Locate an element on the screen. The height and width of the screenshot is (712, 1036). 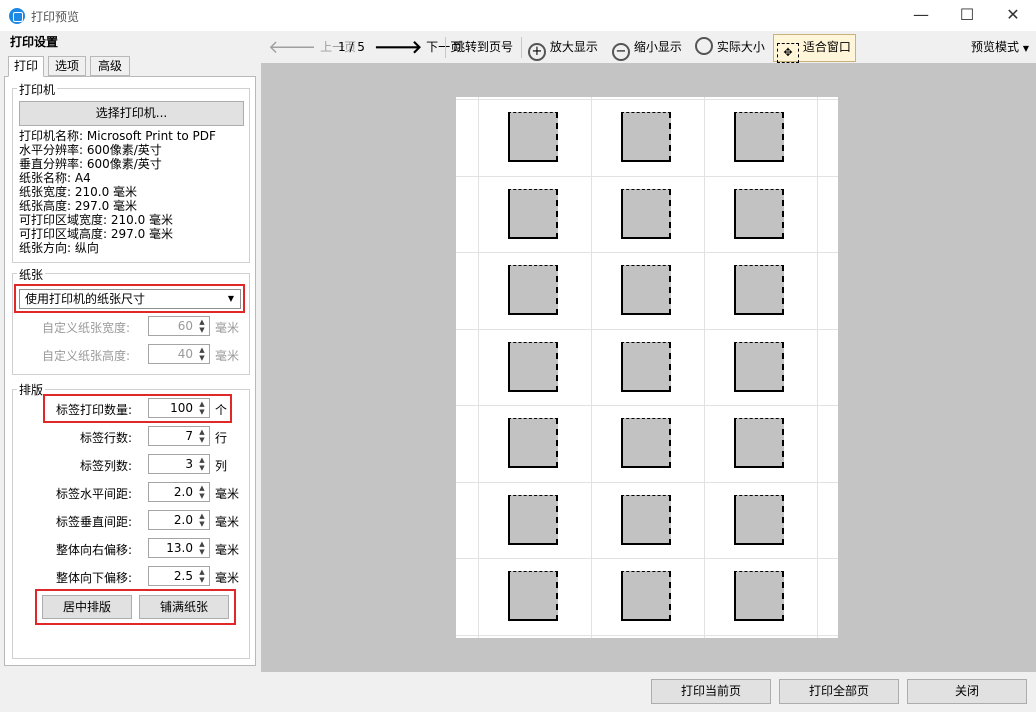
printer-info-line: 纸张宽度: 210.0 毫米 is located at coordinates (78, 192).